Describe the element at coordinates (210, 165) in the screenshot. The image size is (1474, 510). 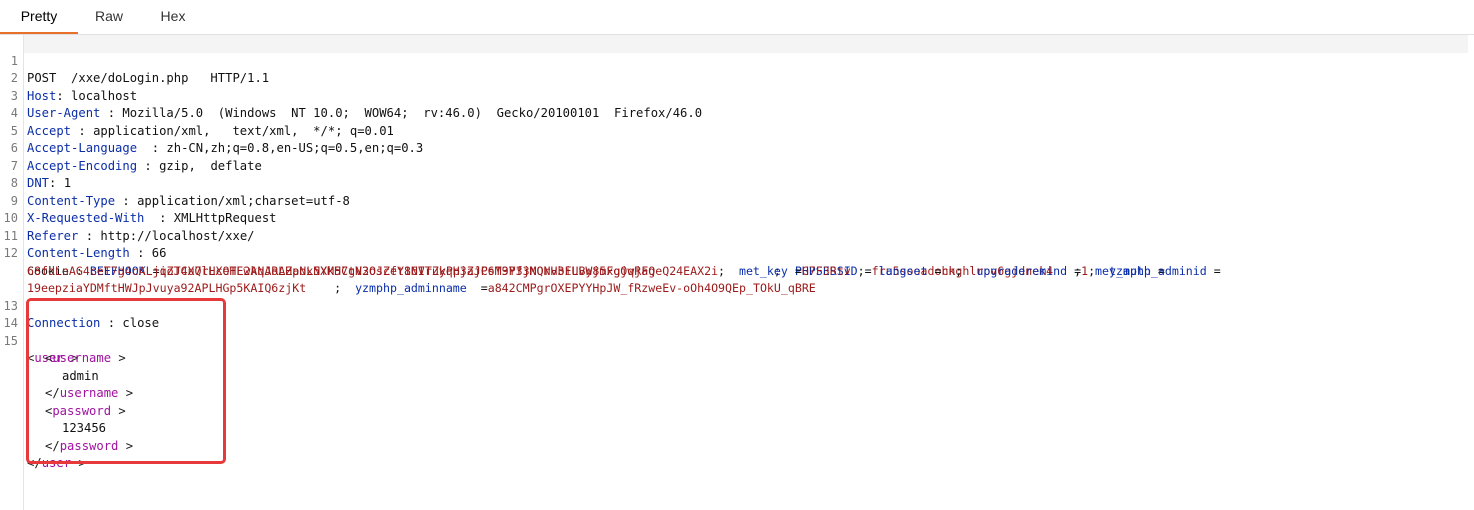
I see `header-value: gzip, deflate` at that location.